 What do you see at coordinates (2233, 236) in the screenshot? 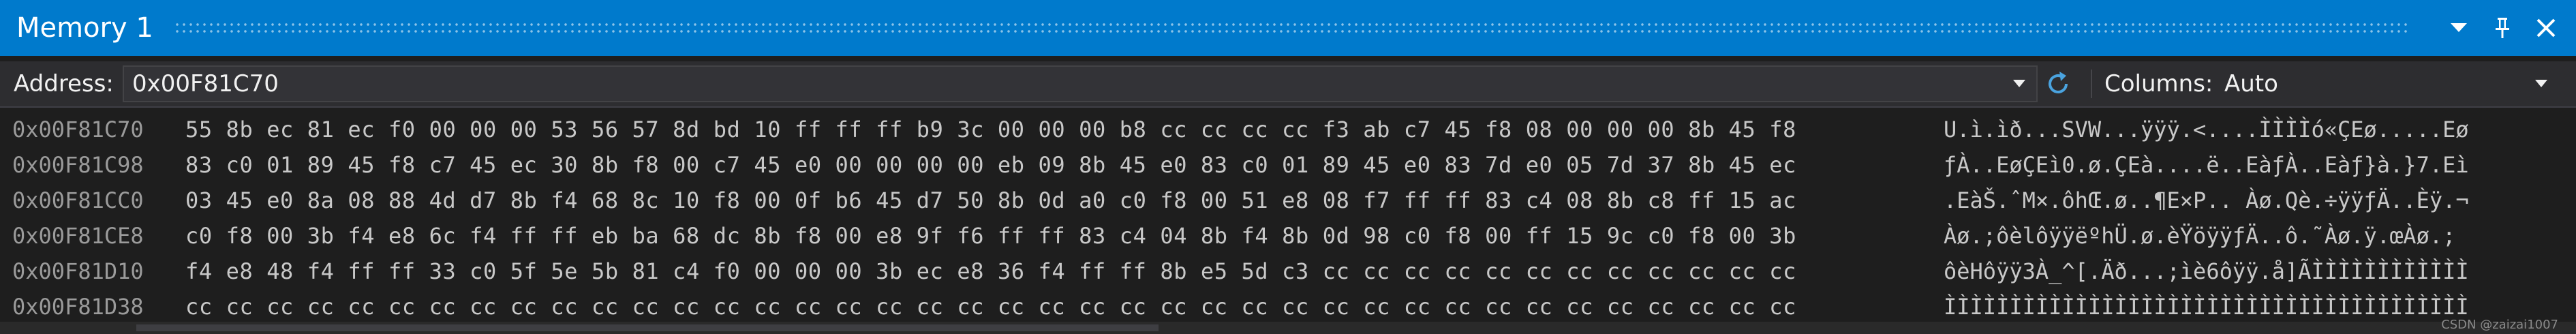
I see `row-ascii: Àø.;ôèlôÿÿëºhÜ.ø.èŸöÿÿƒÄ..ô.˜Àø.ÿ.œÀø.;` at bounding box center [2233, 236].